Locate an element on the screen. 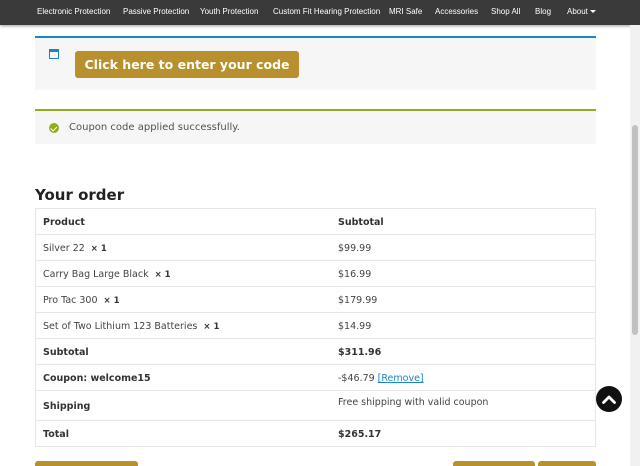  shipping-method: Free shipping with valid coupon is located at coordinates (413, 402).